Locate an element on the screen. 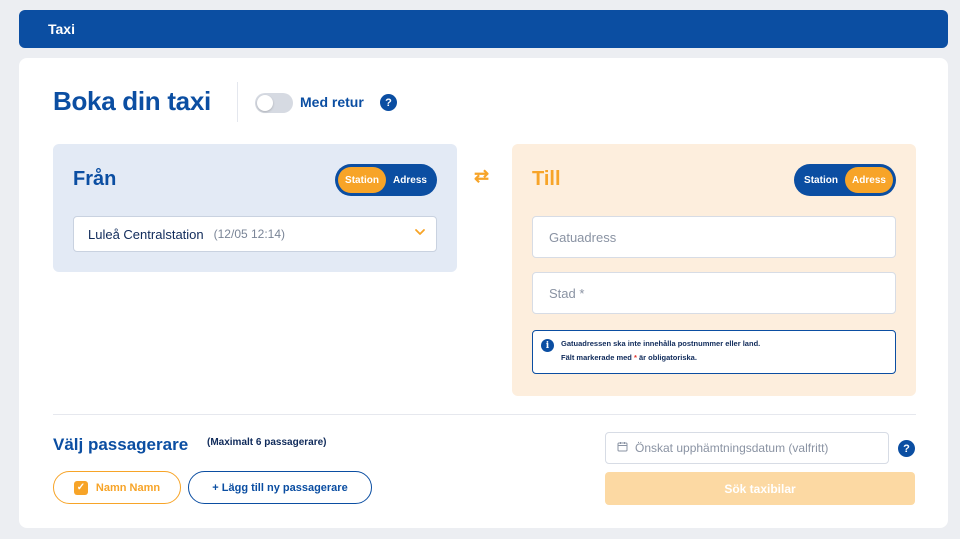 The image size is (960, 539). to-type-switch: Station Adress is located at coordinates (845, 180).